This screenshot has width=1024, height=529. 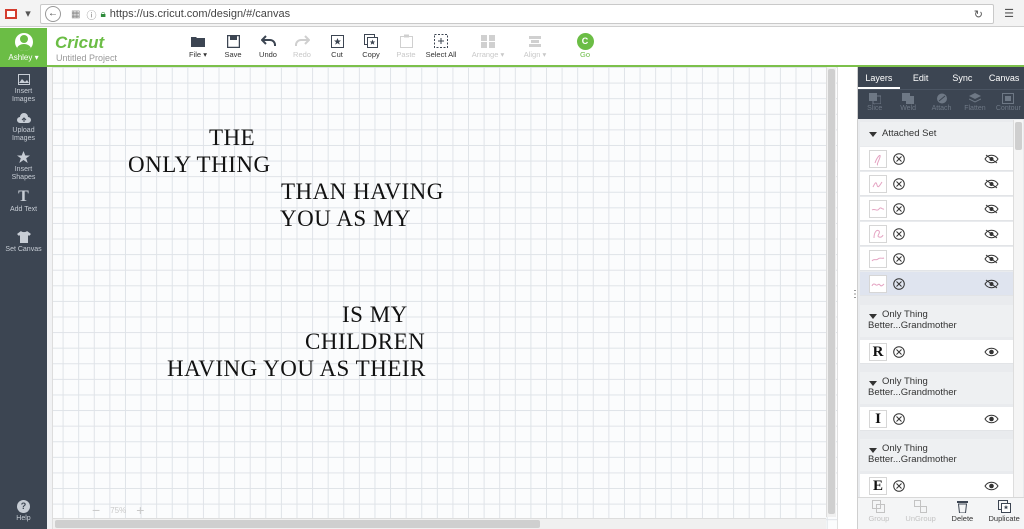 I want to click on canvas-text-is-my: IS MY, so click(x=375, y=315).